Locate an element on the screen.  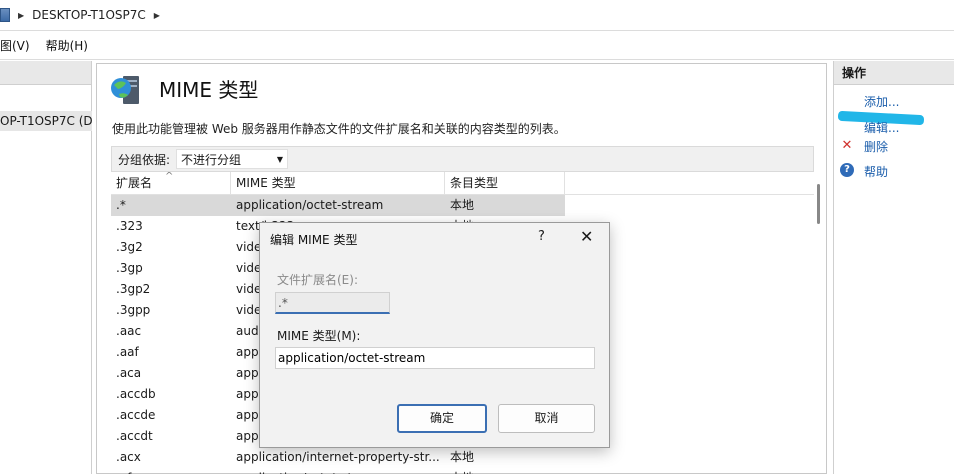
table-header: 扩展名 ^ MIME 类型 条目类型 is located at coordinates (462, 183).